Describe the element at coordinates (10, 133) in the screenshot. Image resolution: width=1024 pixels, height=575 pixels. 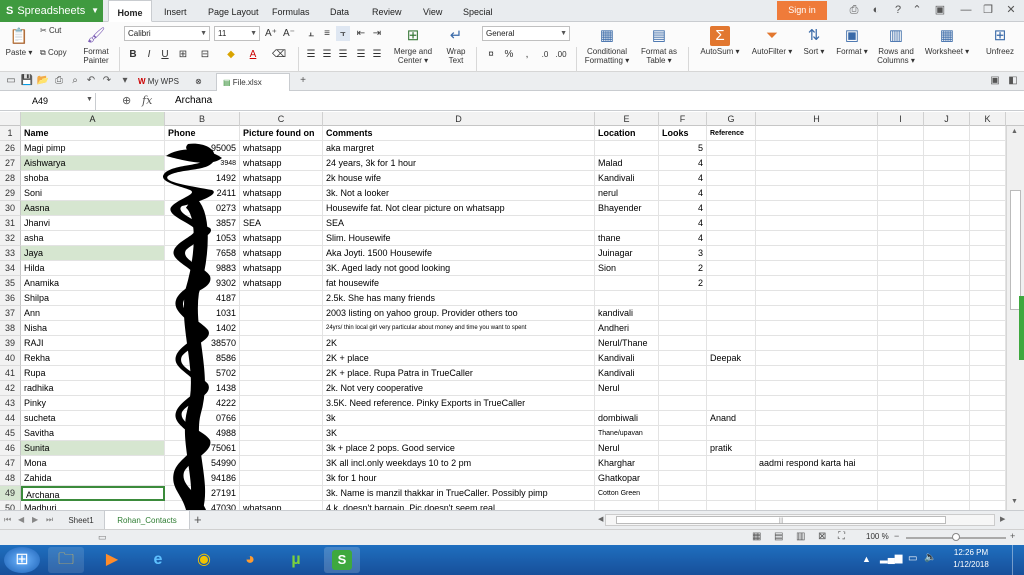
I see `row-header: 1` at that location.